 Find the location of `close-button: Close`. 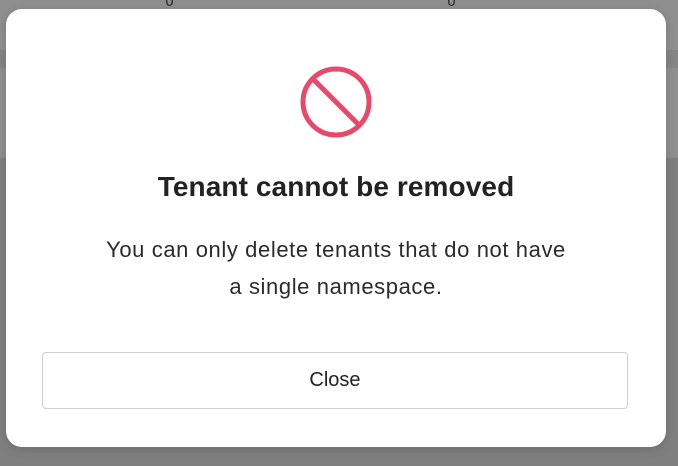

close-button: Close is located at coordinates (335, 380).